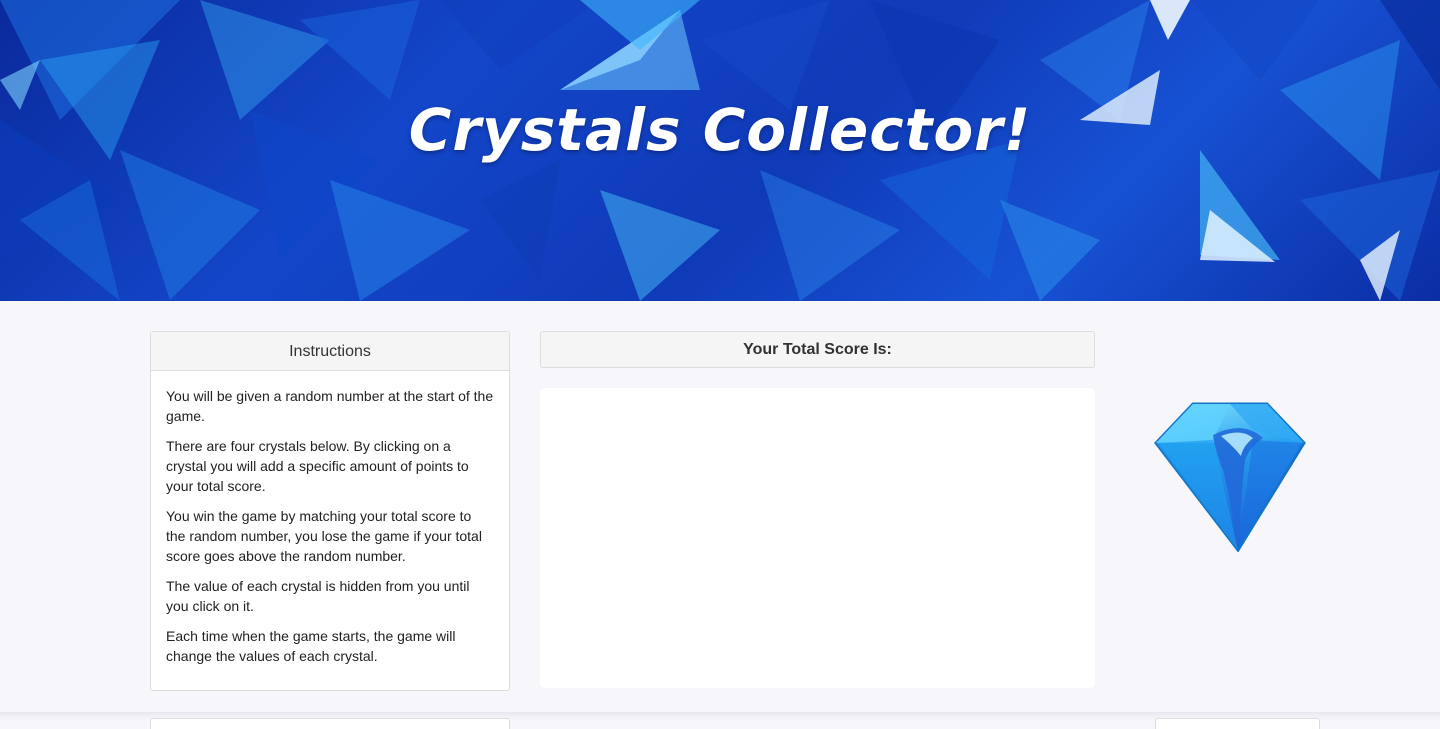 Image resolution: width=1440 pixels, height=729 pixels. I want to click on bottom-left-panel, so click(330, 723).